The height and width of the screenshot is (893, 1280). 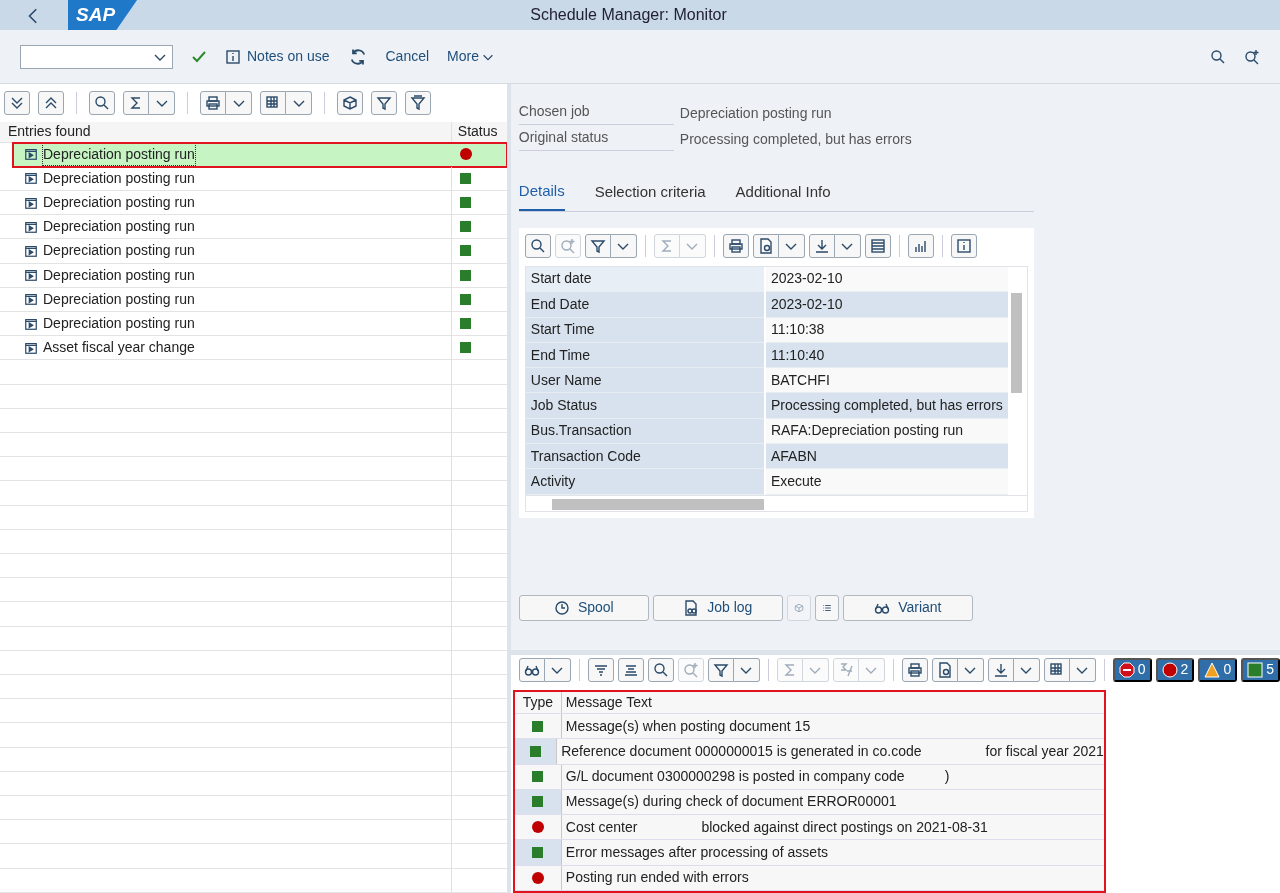 I want to click on info-button, so click(x=963, y=245).